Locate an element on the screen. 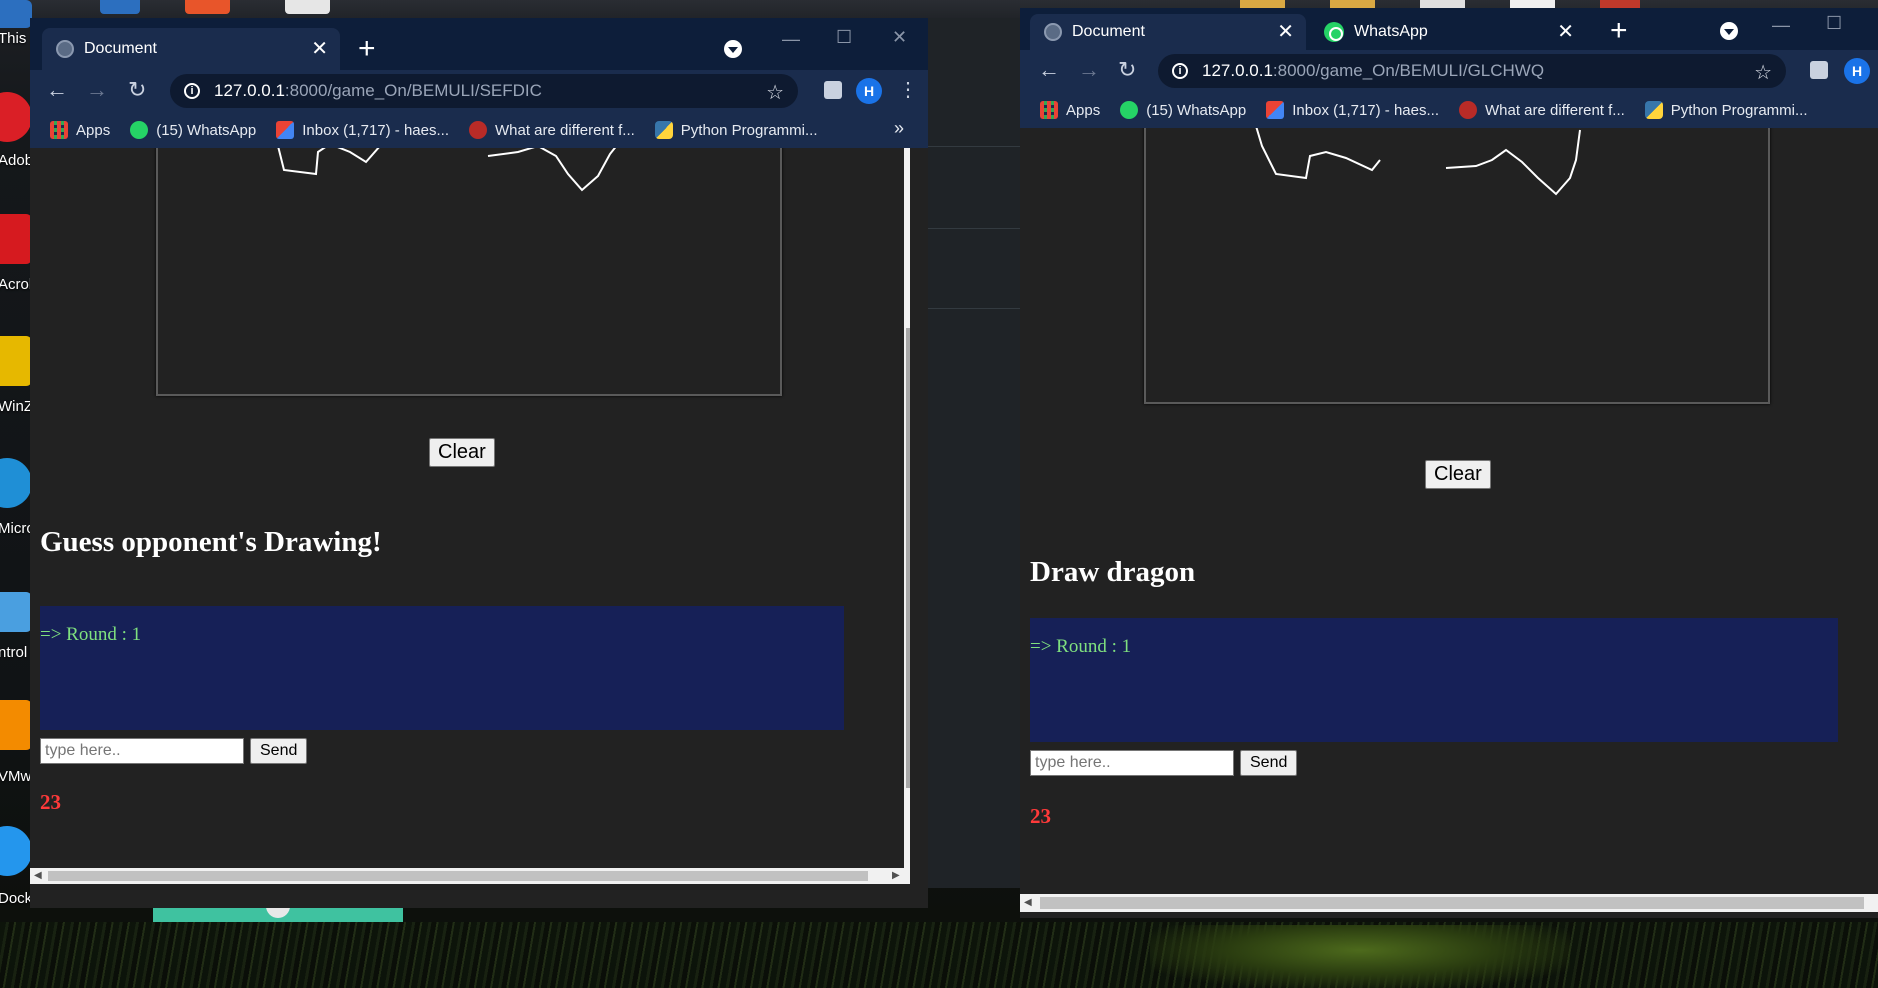 The width and height of the screenshot is (1878, 988). scroll-up-icon: ▲ is located at coordinates (909, 157).